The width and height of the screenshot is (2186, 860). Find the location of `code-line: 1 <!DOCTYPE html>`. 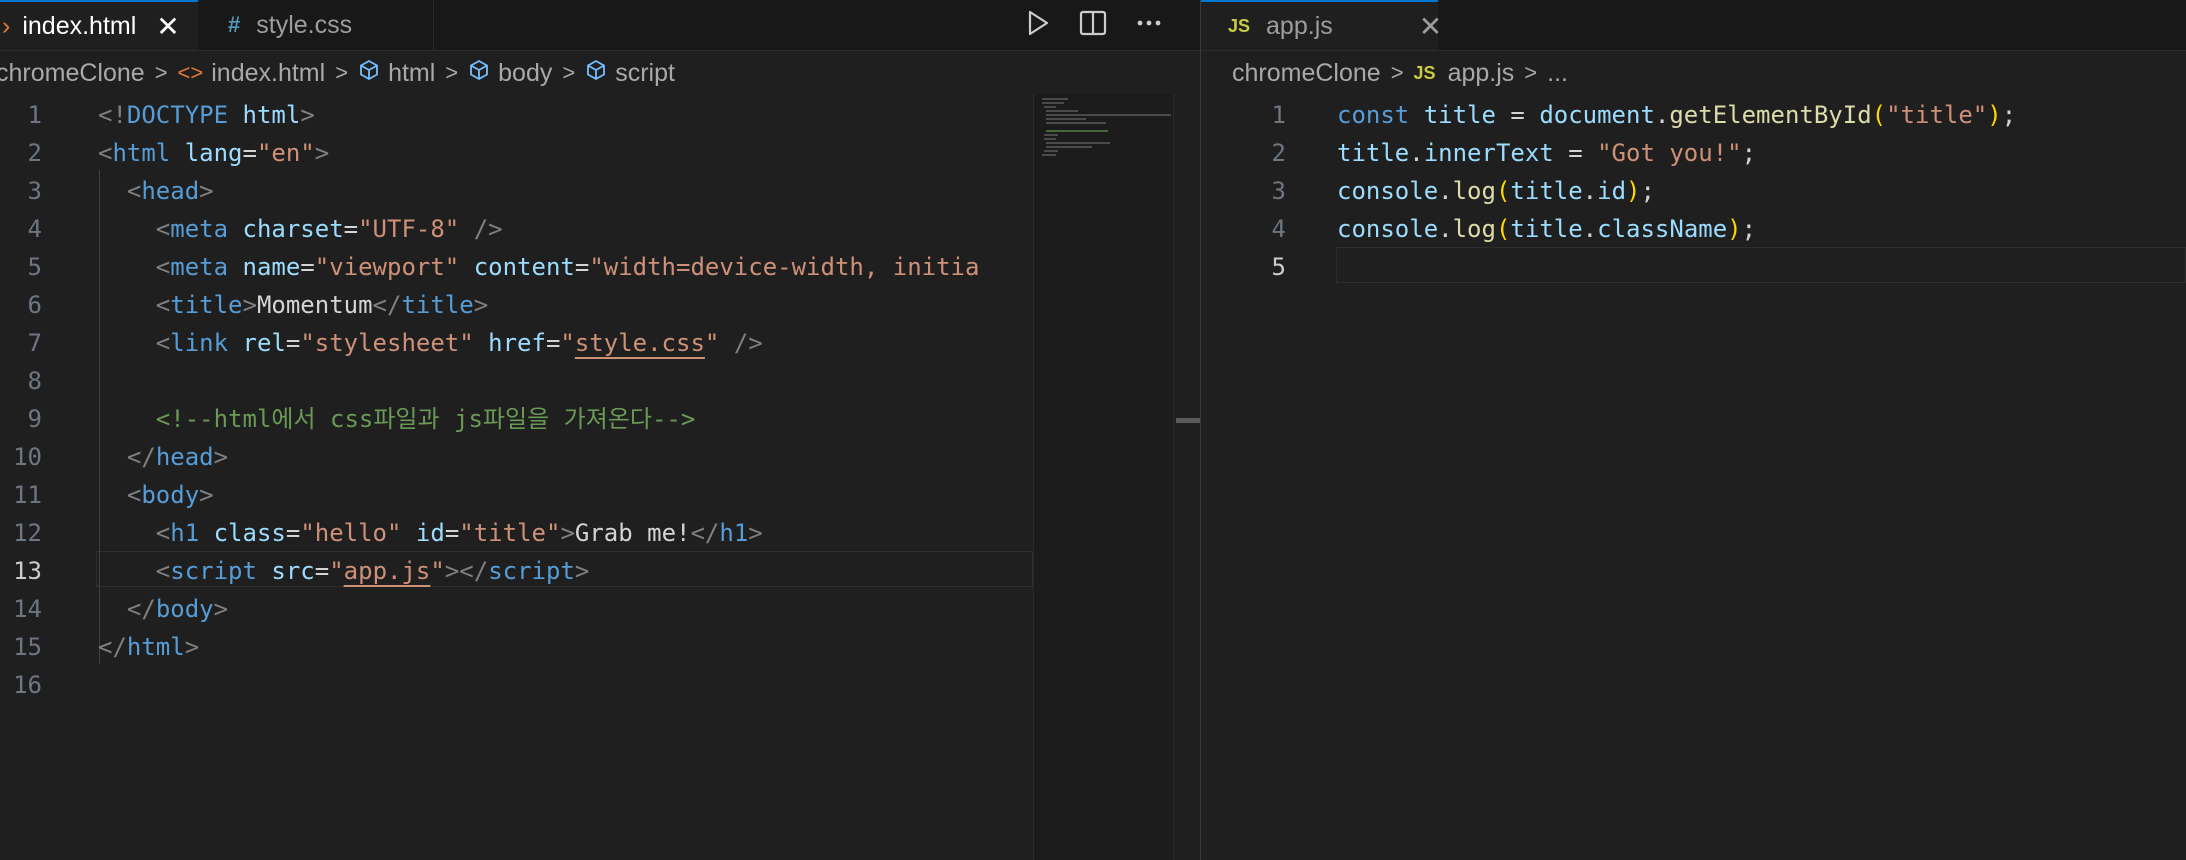

code-line: 1 <!DOCTYPE html> is located at coordinates (516, 115).